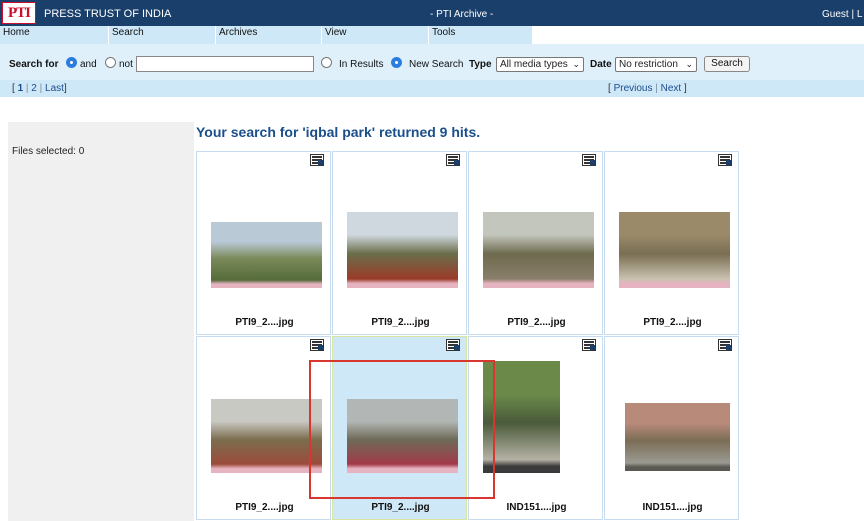  What do you see at coordinates (34, 64) in the screenshot?
I see `search-for-label: Search for` at bounding box center [34, 64].